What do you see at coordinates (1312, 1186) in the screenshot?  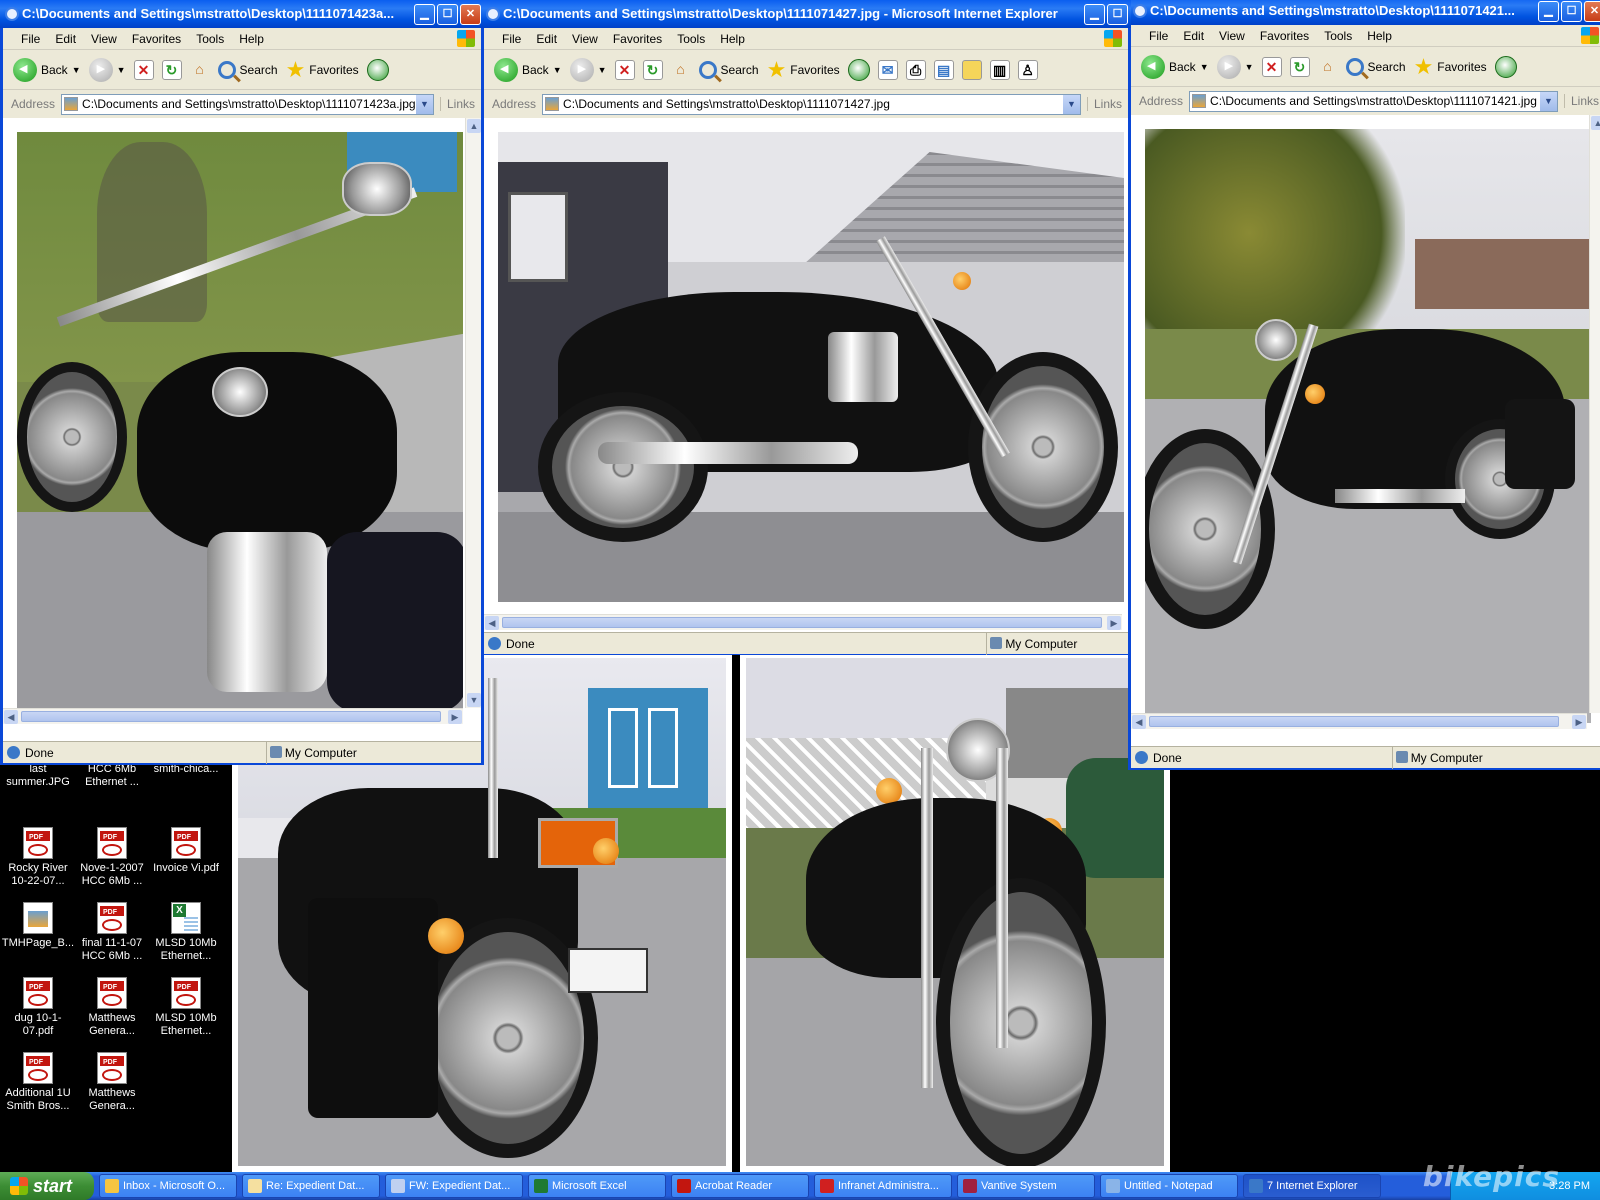 I see `taskbar-item: 7 Internet Explorer` at bounding box center [1312, 1186].